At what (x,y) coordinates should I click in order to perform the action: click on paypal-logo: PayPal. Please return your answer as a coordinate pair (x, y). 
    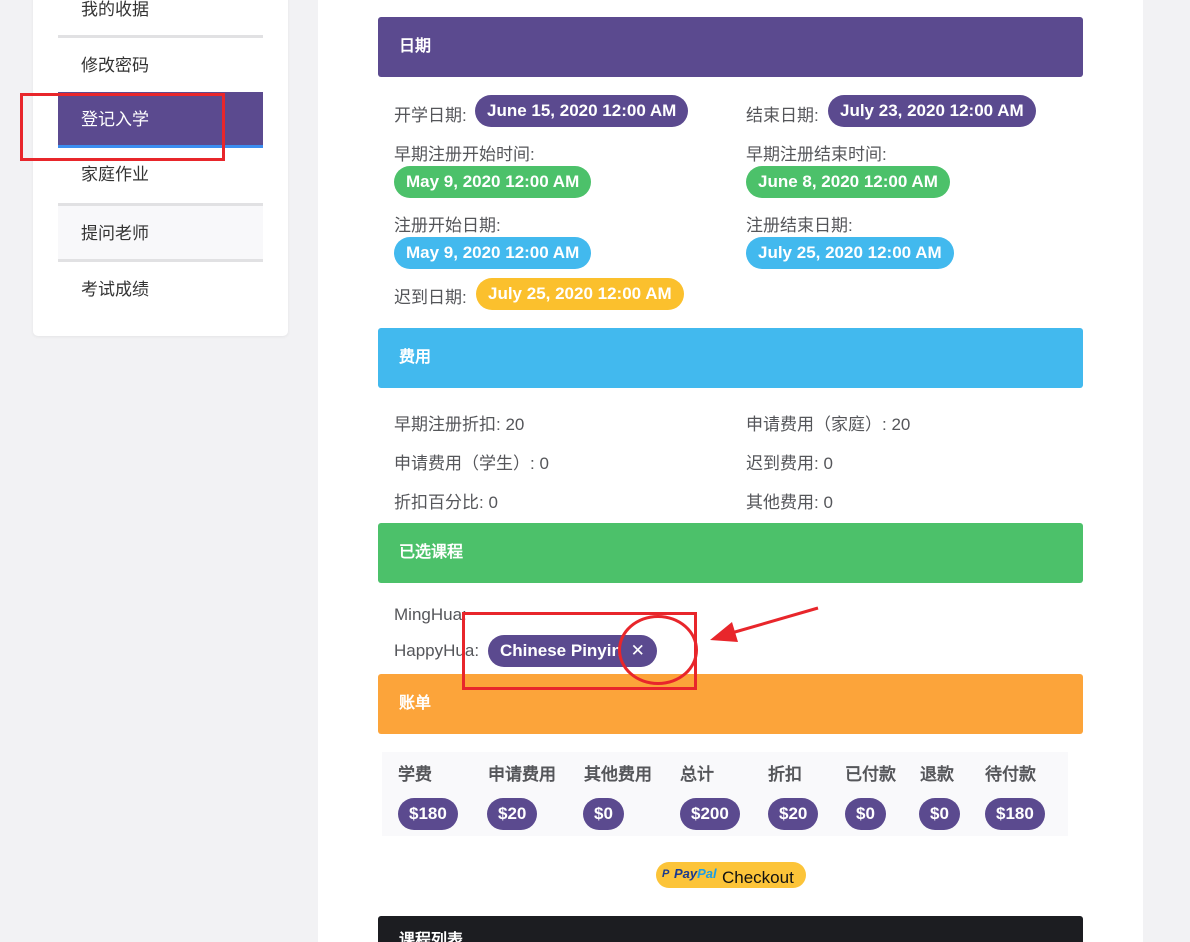
    Looking at the image, I should click on (695, 873).